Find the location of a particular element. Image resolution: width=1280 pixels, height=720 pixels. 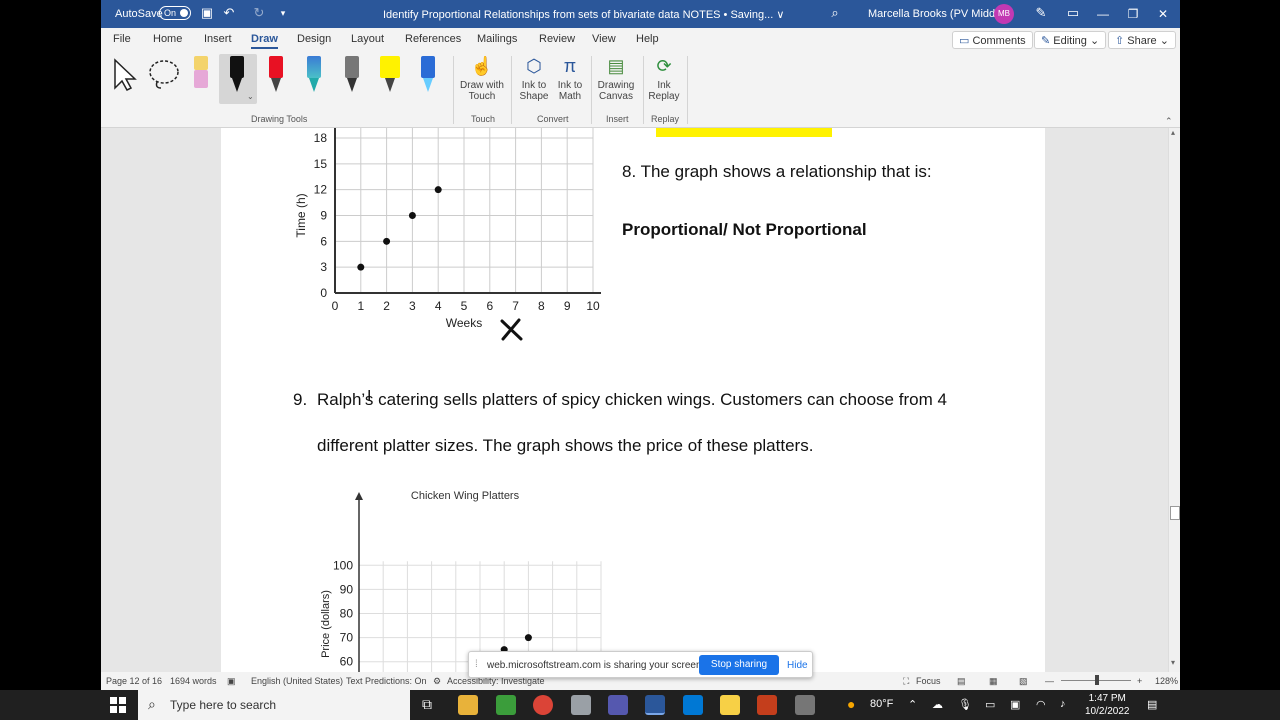

focus-icon: ⛶ is located at coordinates (906, 681).